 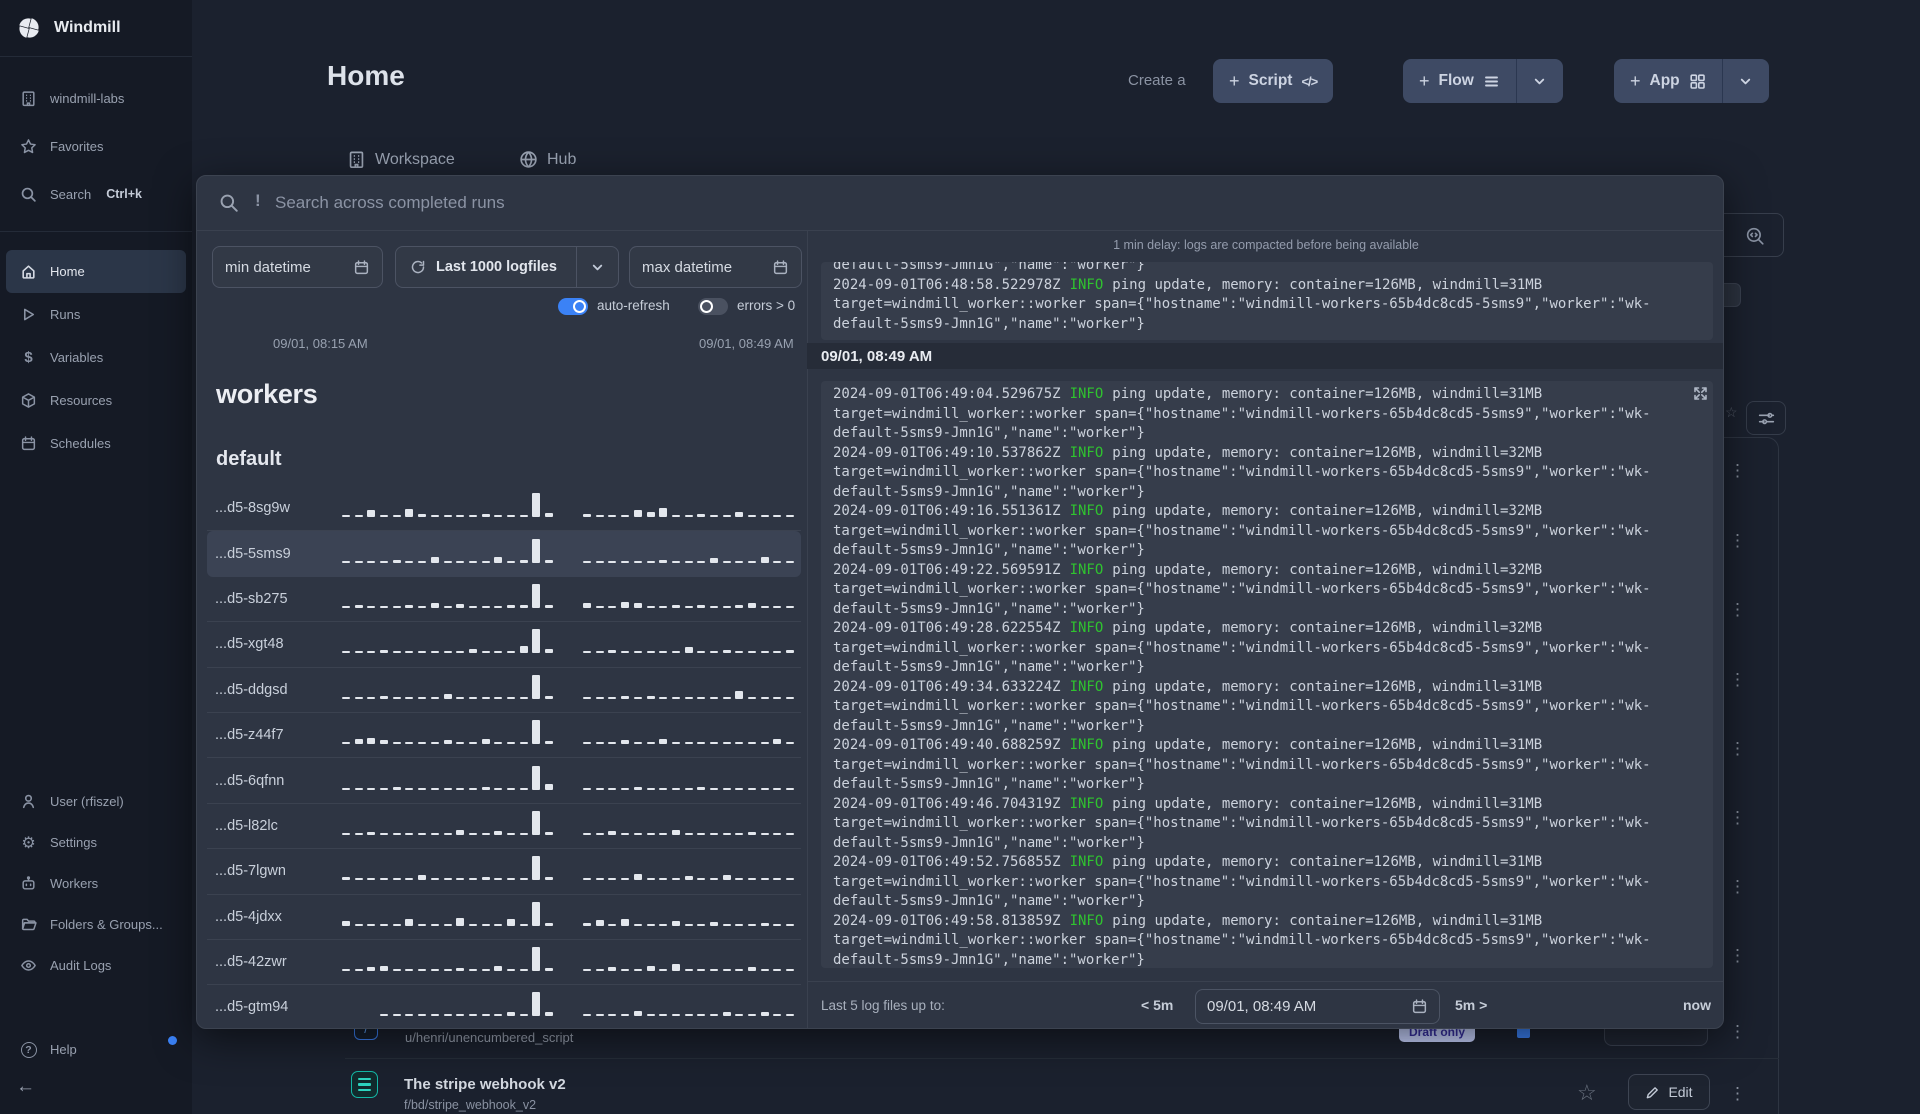 I want to click on building-icon, so click(x=356, y=159).